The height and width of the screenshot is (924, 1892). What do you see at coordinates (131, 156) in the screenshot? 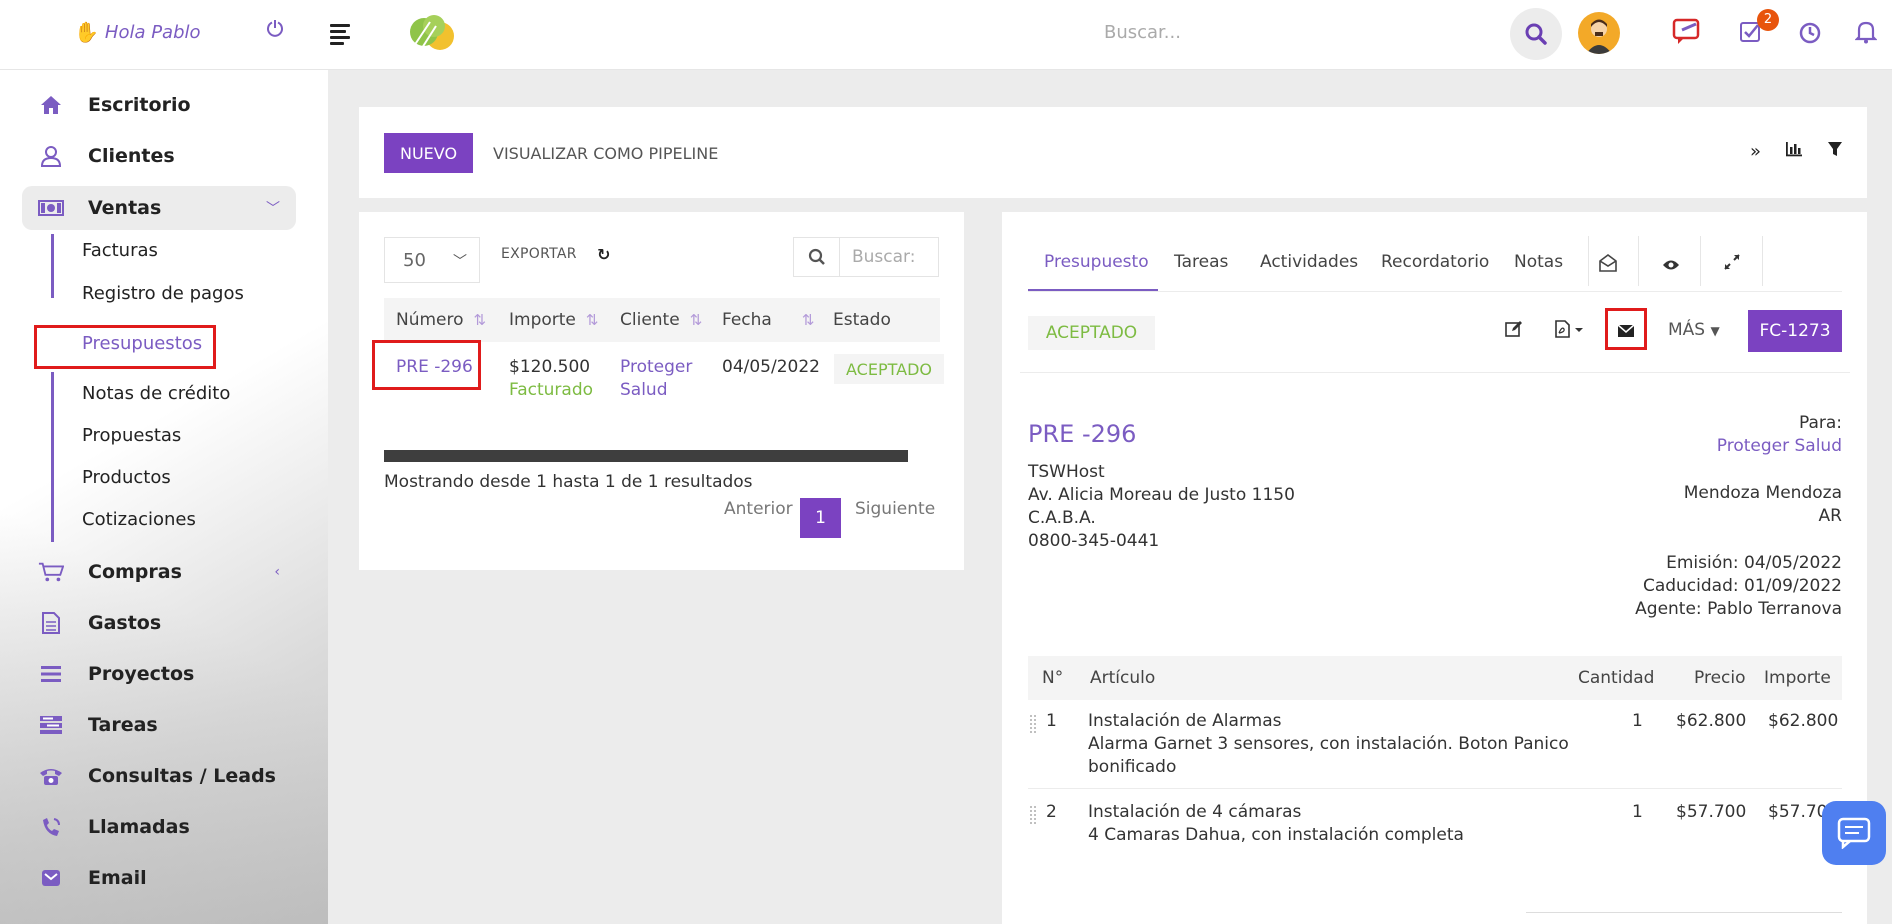
I see `sidebar-item-label: Clientes` at bounding box center [131, 156].